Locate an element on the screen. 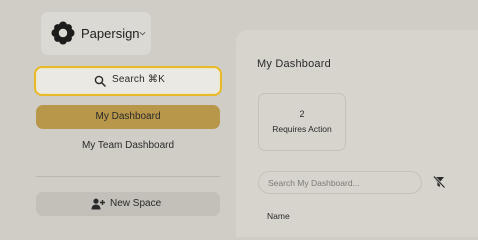  sidebar-item-label: My Team Dashboard is located at coordinates (128, 145).